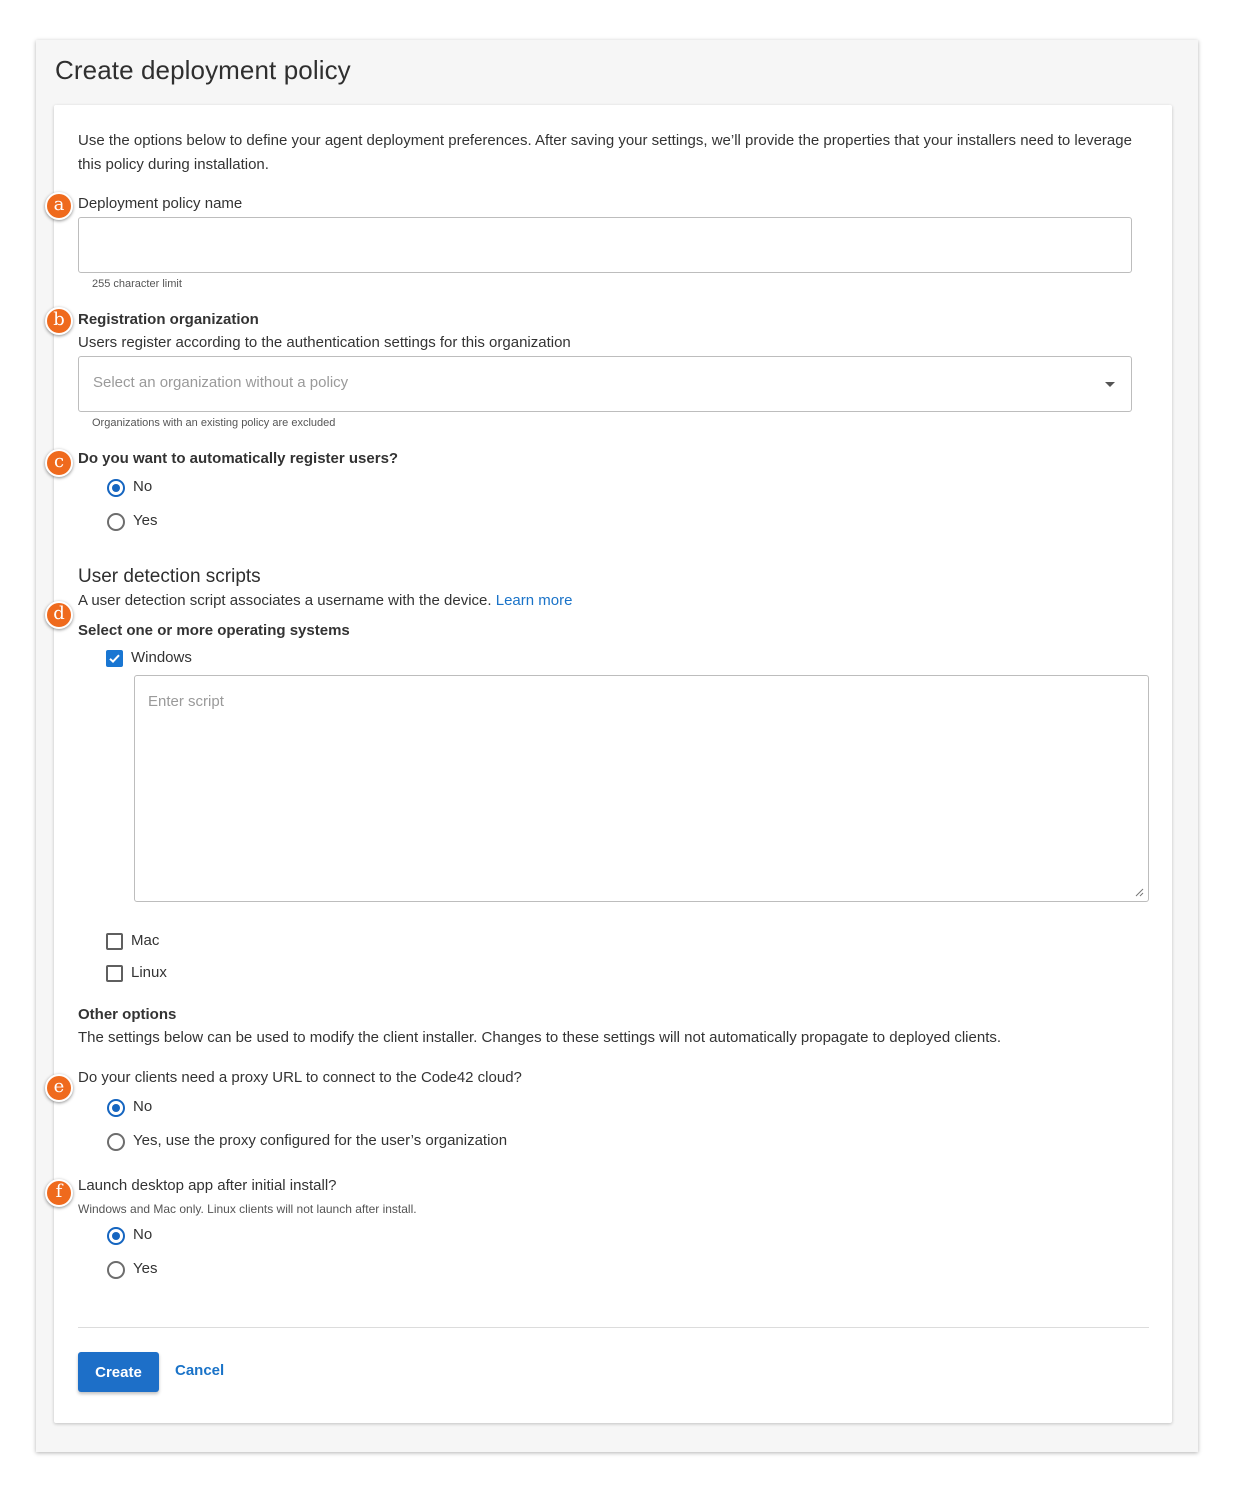  Describe the element at coordinates (114, 941) in the screenshot. I see `mac-checkbox` at that location.